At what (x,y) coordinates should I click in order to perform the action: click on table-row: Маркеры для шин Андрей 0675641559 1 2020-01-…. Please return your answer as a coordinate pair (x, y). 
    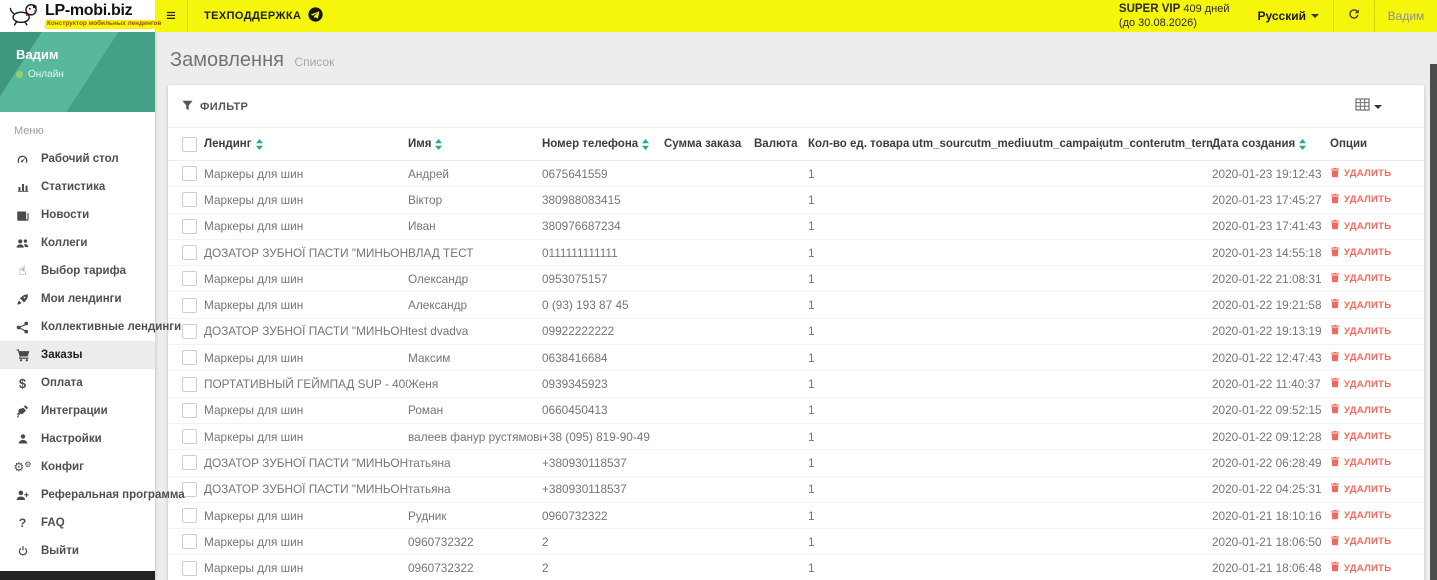
    Looking at the image, I should click on (796, 174).